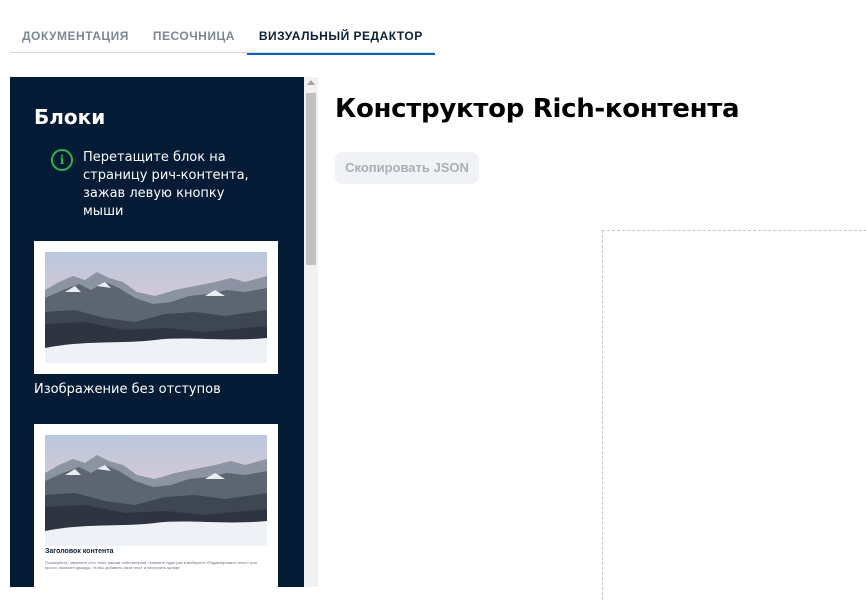 The width and height of the screenshot is (866, 600). What do you see at coordinates (311, 179) in the screenshot?
I see `scroll-thumb` at bounding box center [311, 179].